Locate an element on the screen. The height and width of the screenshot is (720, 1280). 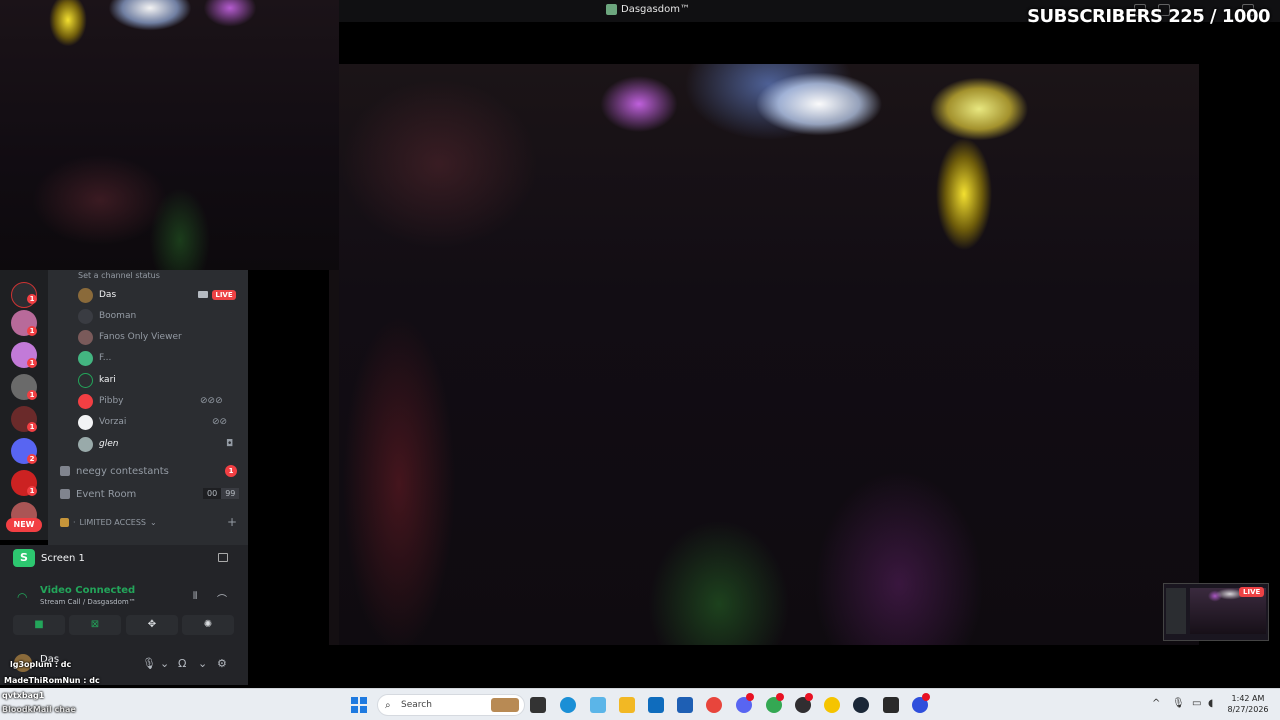
voice-member: glen is located at coordinates (98, 444).